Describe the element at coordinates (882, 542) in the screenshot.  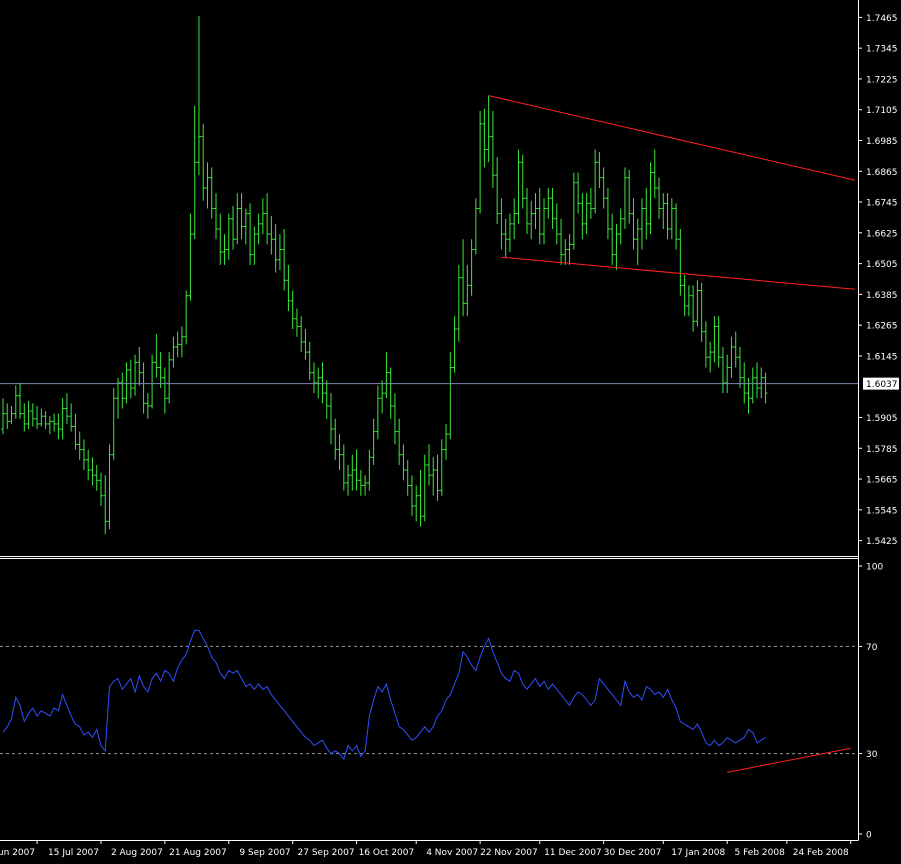
I see `price-tick-label: 1.5425` at that location.